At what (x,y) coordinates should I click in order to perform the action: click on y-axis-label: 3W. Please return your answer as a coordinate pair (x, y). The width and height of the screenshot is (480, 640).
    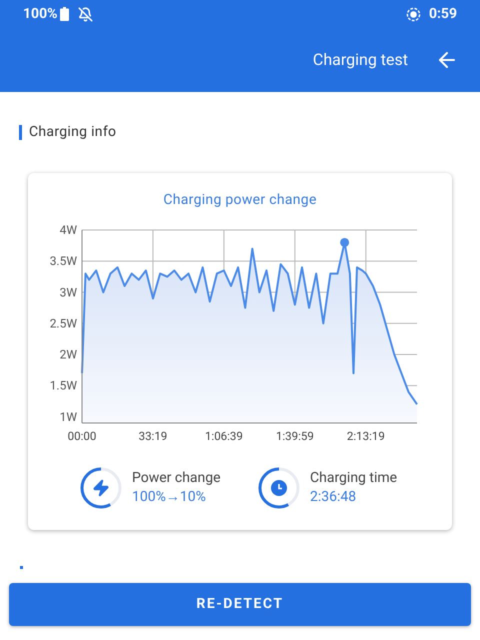
    Looking at the image, I should click on (68, 292).